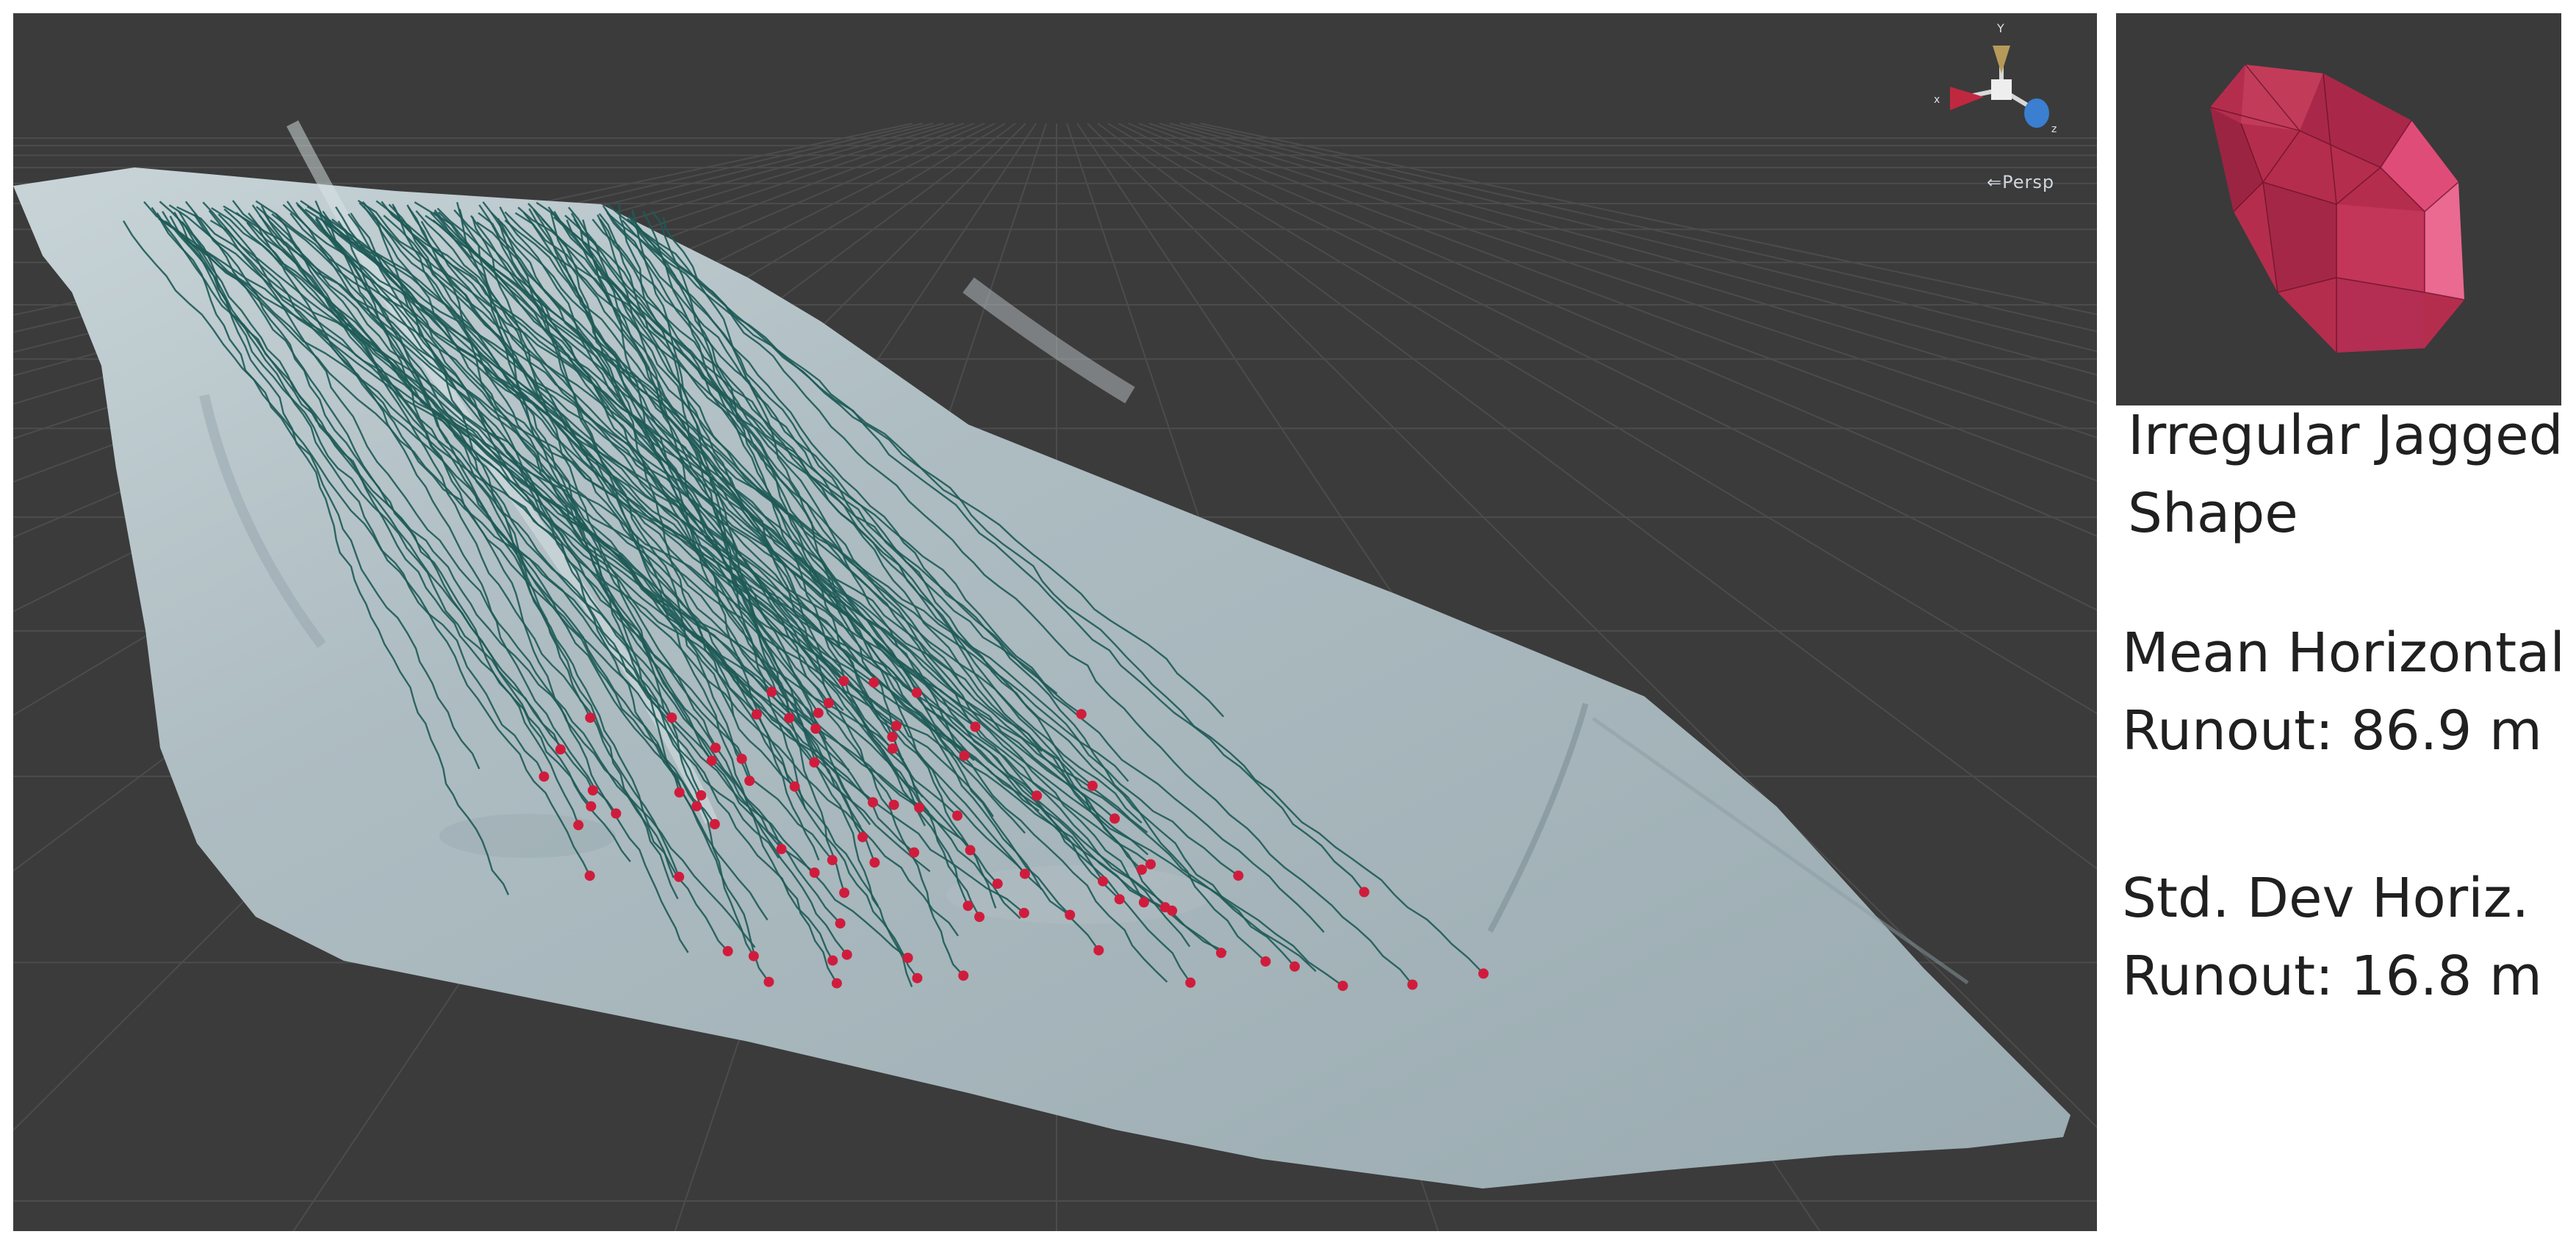  Describe the element at coordinates (2346, 692) in the screenshot. I see `mean-runout-stat: Mean Horizontal Runout: 86.9 m` at that location.